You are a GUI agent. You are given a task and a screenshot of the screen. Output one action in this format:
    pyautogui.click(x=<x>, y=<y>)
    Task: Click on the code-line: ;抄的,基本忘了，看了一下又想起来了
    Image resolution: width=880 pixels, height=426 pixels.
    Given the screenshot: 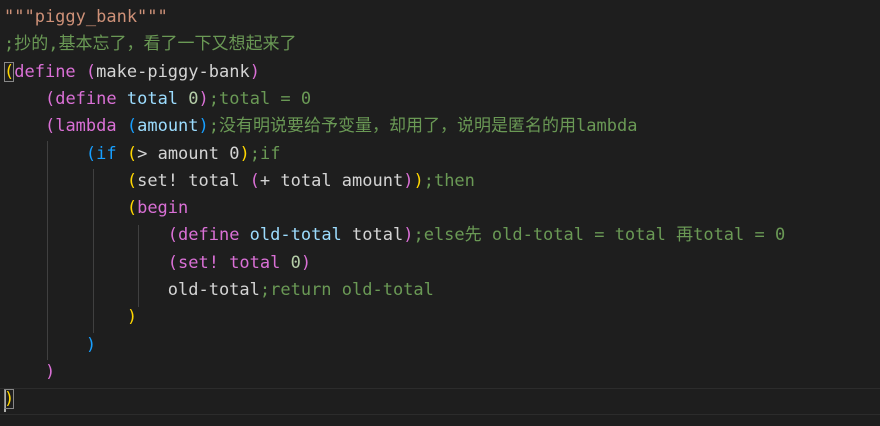 What is the action you would take?
    pyautogui.click(x=440, y=44)
    